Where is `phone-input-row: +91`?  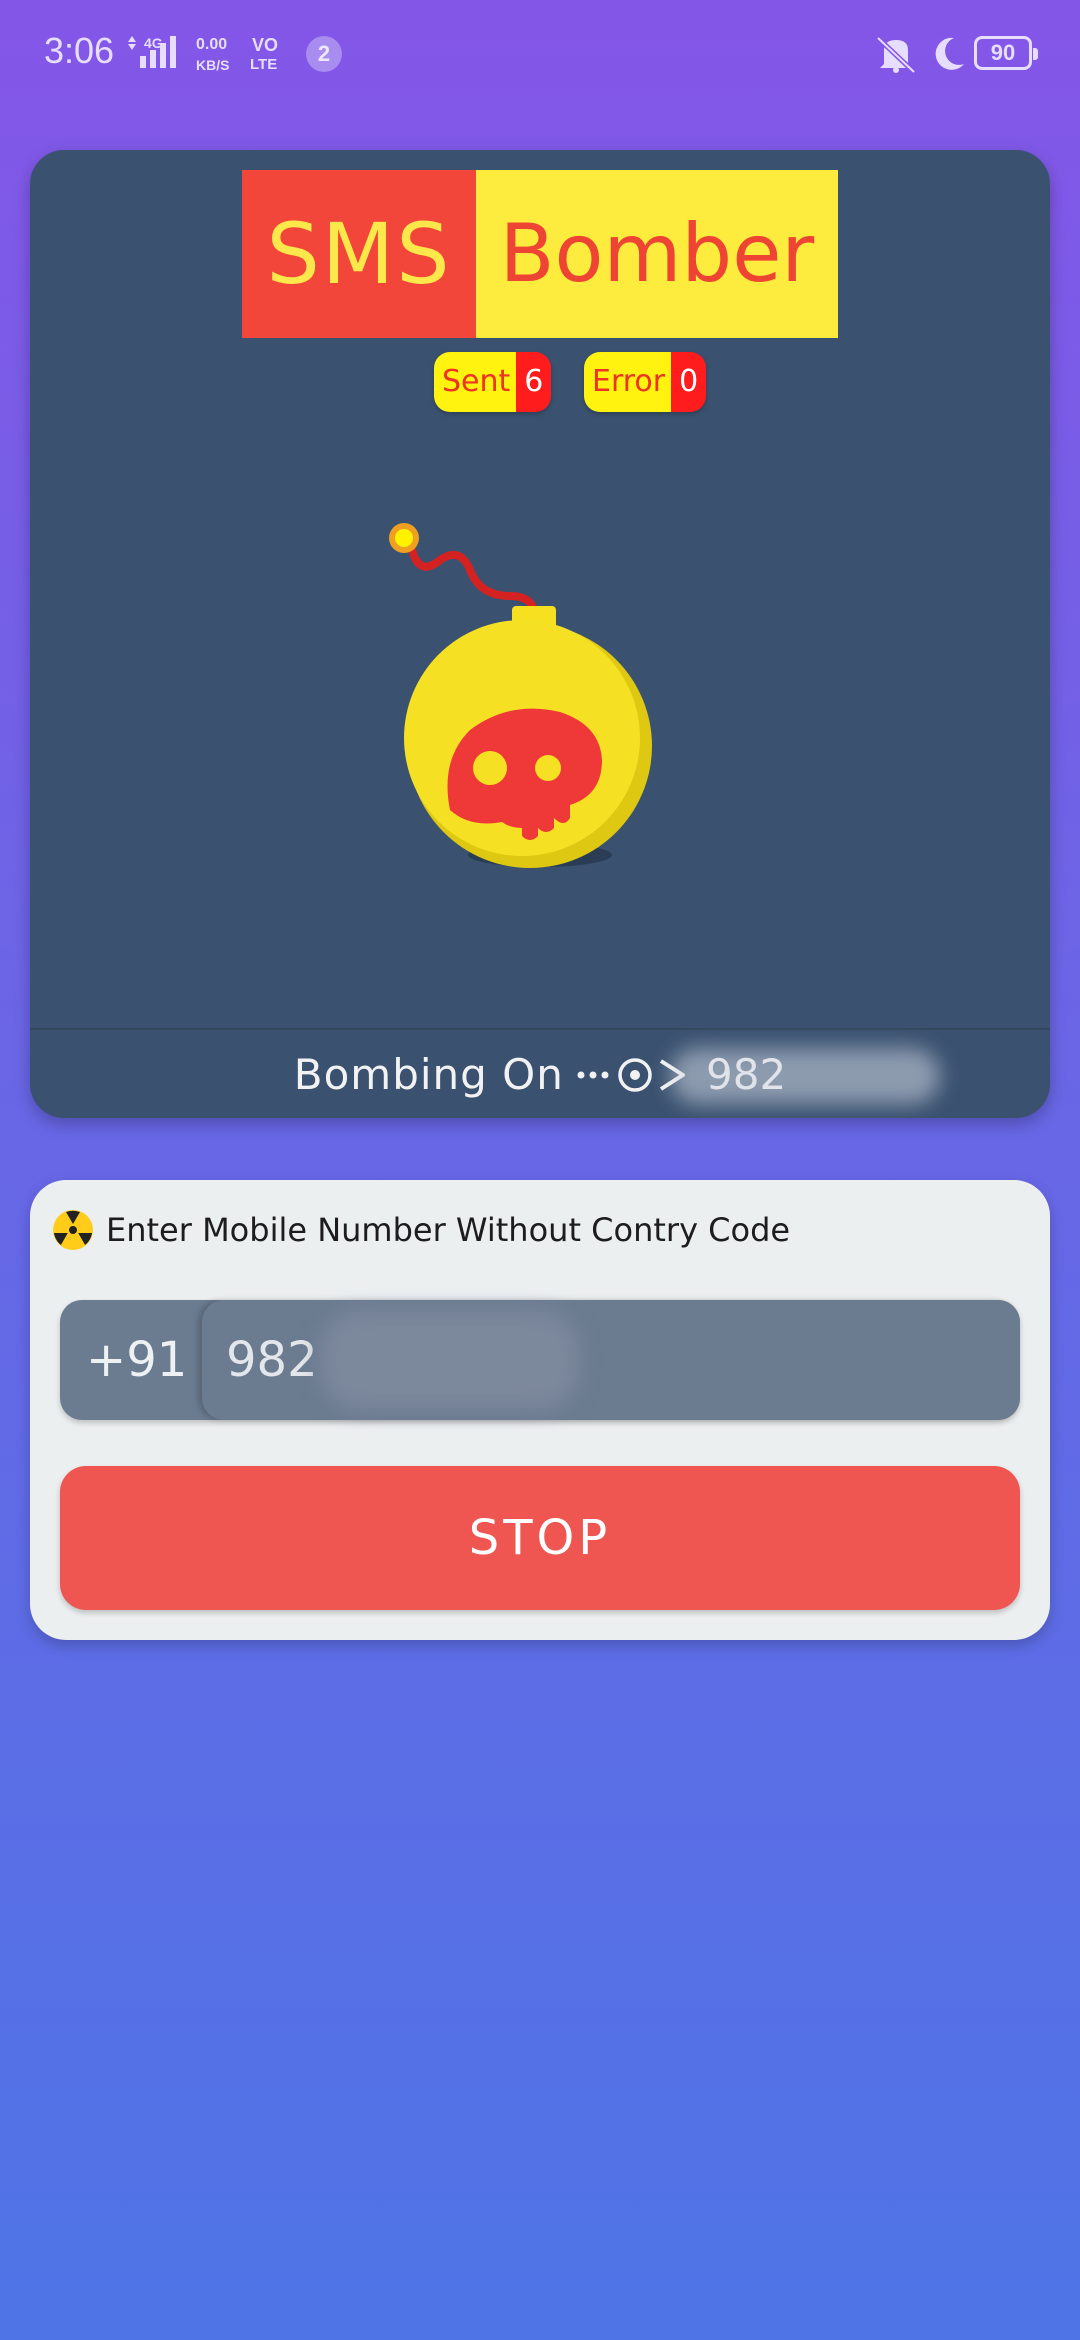
phone-input-row: +91 is located at coordinates (540, 1360).